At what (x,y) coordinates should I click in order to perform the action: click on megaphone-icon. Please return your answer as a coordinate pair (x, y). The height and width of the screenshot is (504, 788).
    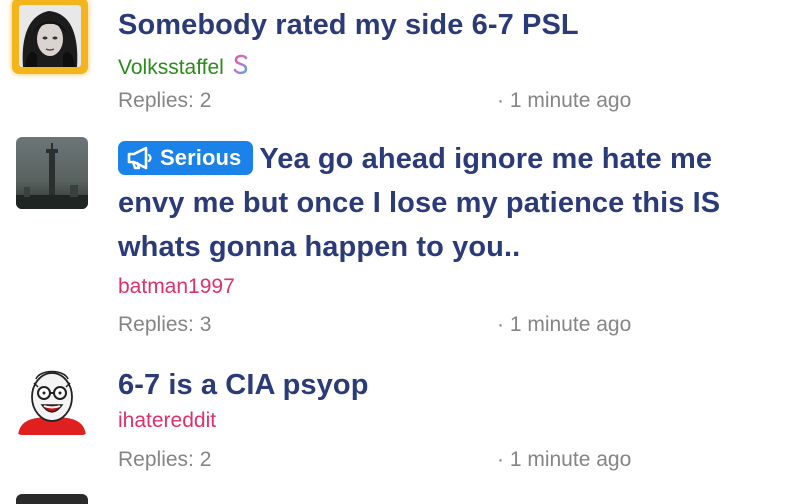
    Looking at the image, I should click on (139, 158).